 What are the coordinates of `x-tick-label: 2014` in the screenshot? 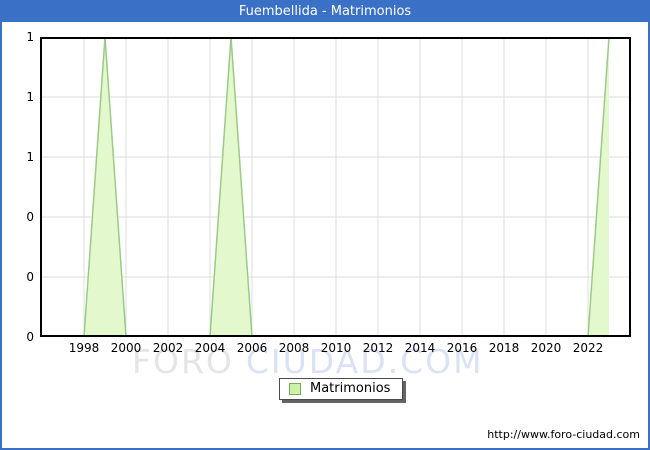 It's located at (420, 348).